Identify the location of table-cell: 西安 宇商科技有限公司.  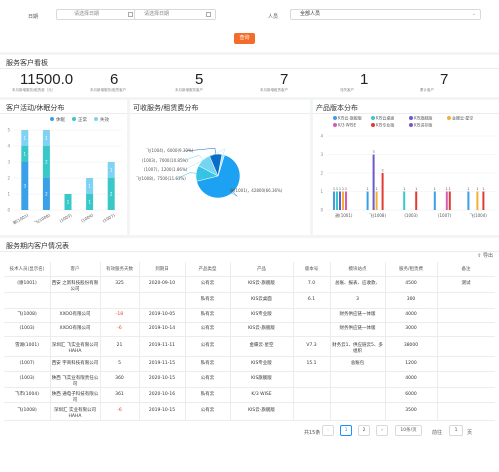
(75, 363).